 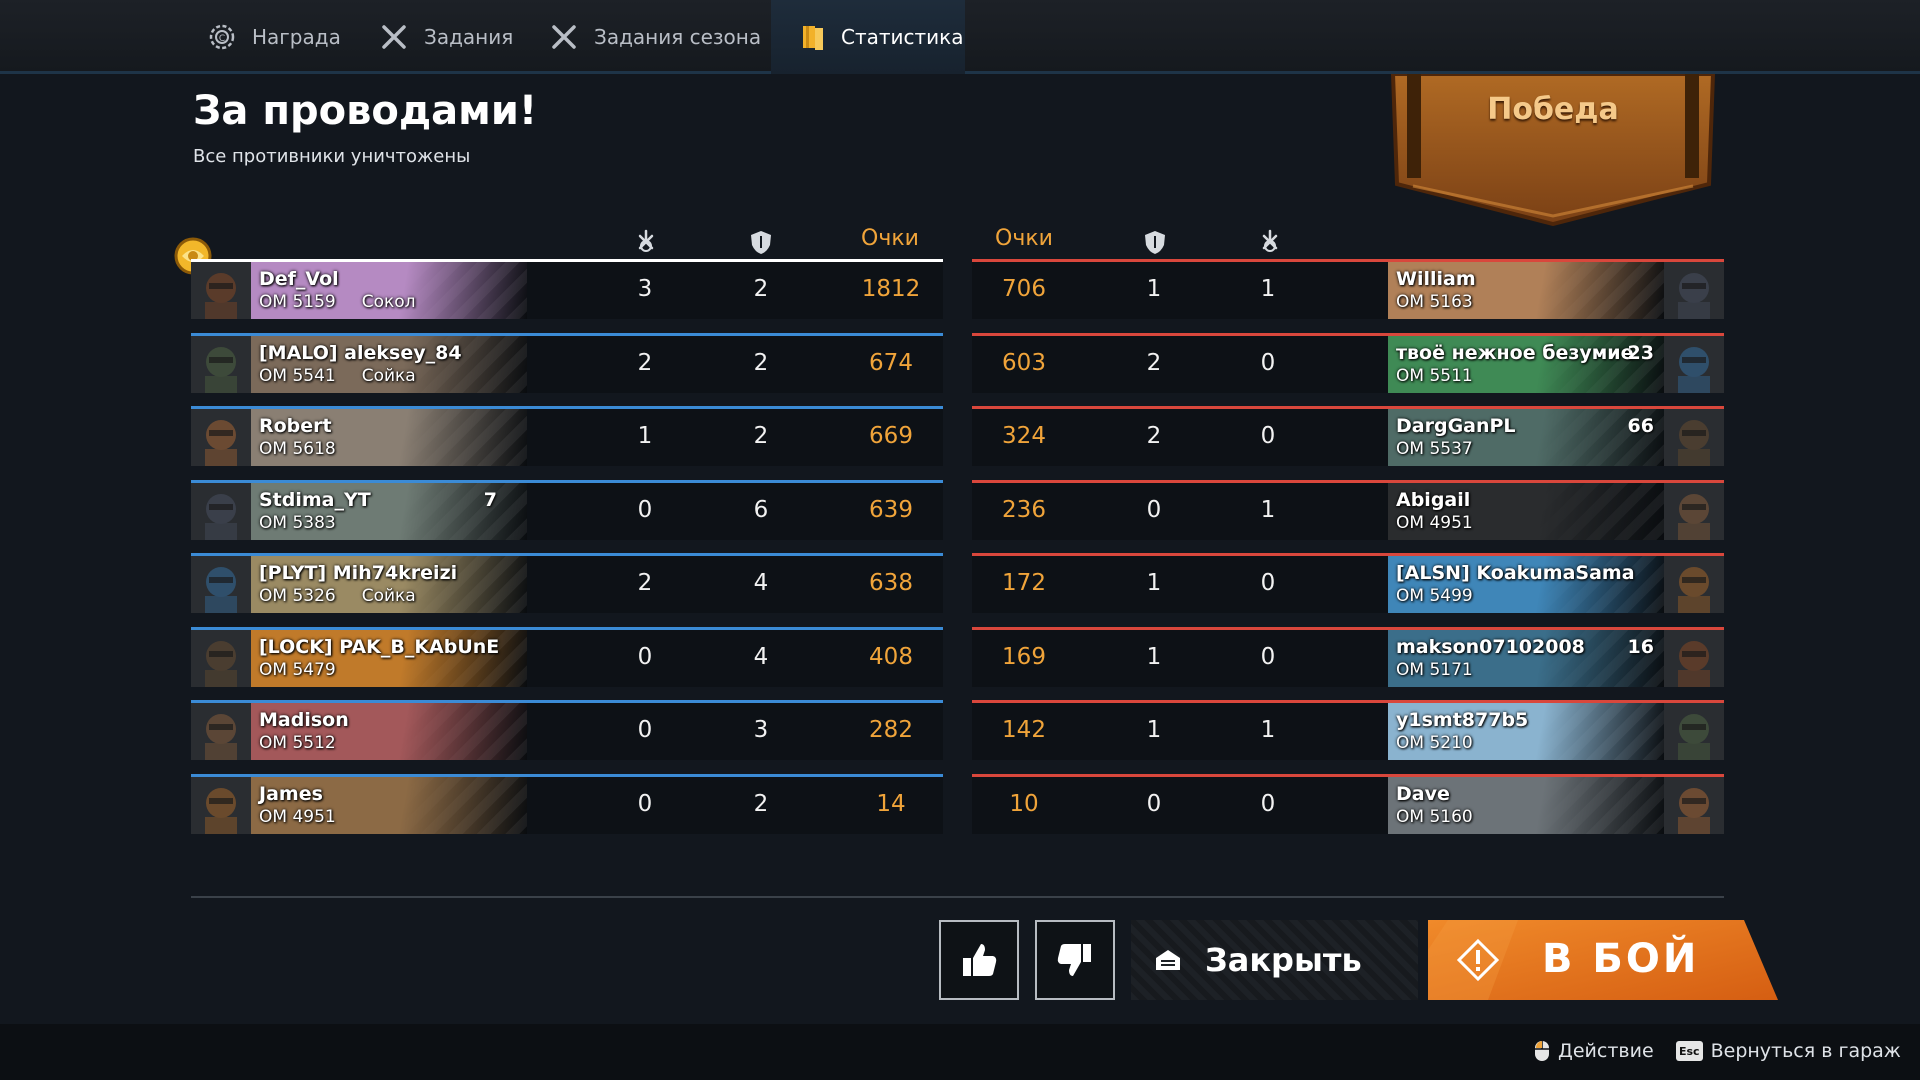 I want to click on points-value: 324, so click(x=1024, y=436).